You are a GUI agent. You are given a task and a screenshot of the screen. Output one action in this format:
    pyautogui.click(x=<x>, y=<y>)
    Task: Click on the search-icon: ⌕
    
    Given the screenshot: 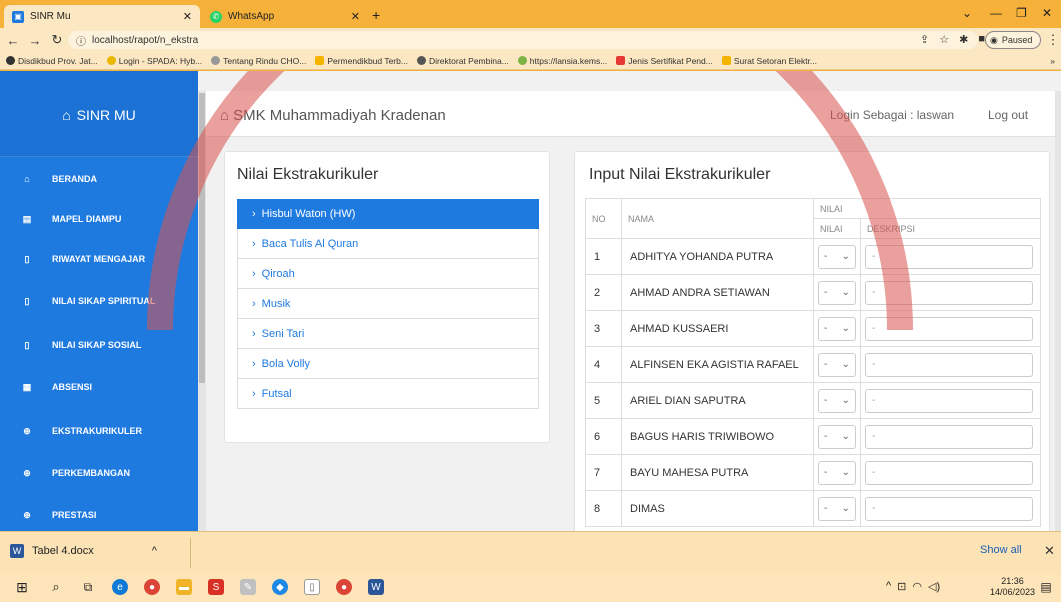 What is the action you would take?
    pyautogui.click(x=56, y=587)
    